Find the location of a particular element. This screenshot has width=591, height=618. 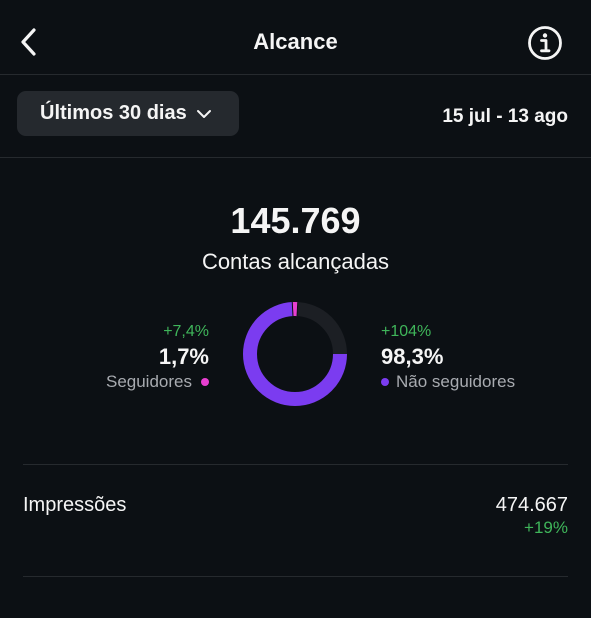

impressions-change: +19% is located at coordinates (546, 527).